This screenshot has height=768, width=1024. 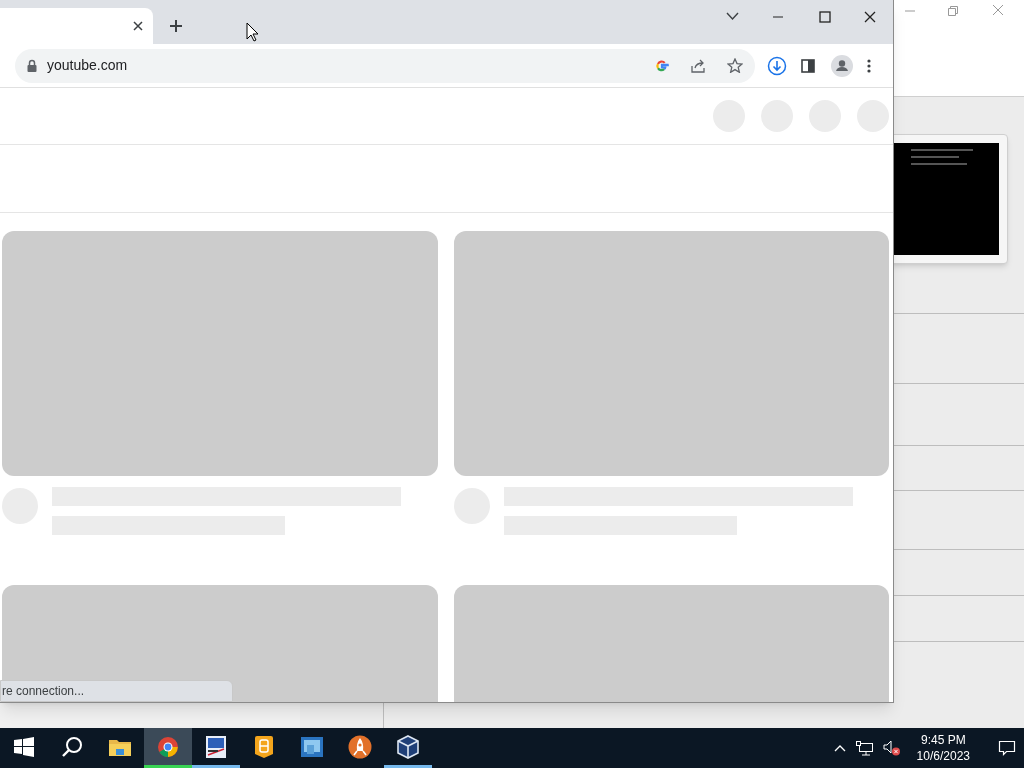 What do you see at coordinates (176, 26) in the screenshot?
I see `new-tab-icon` at bounding box center [176, 26].